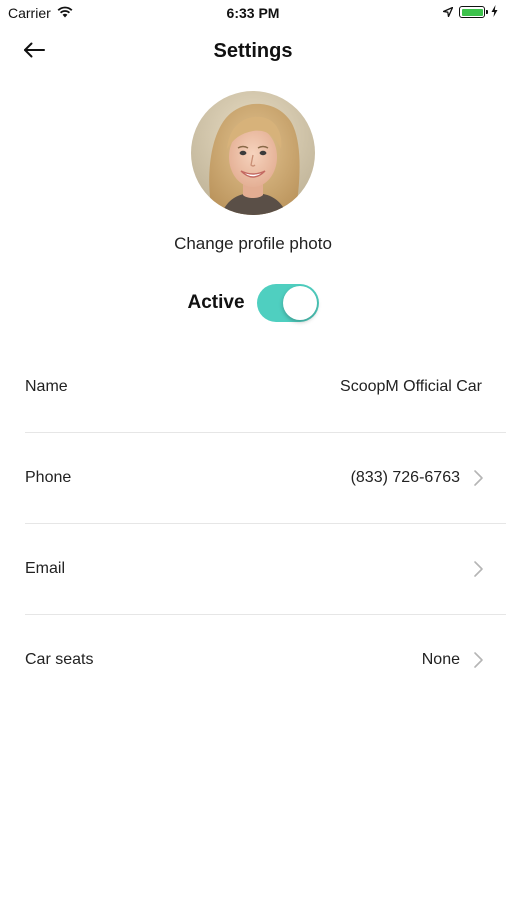  I want to click on row-label: Phone, so click(48, 477).